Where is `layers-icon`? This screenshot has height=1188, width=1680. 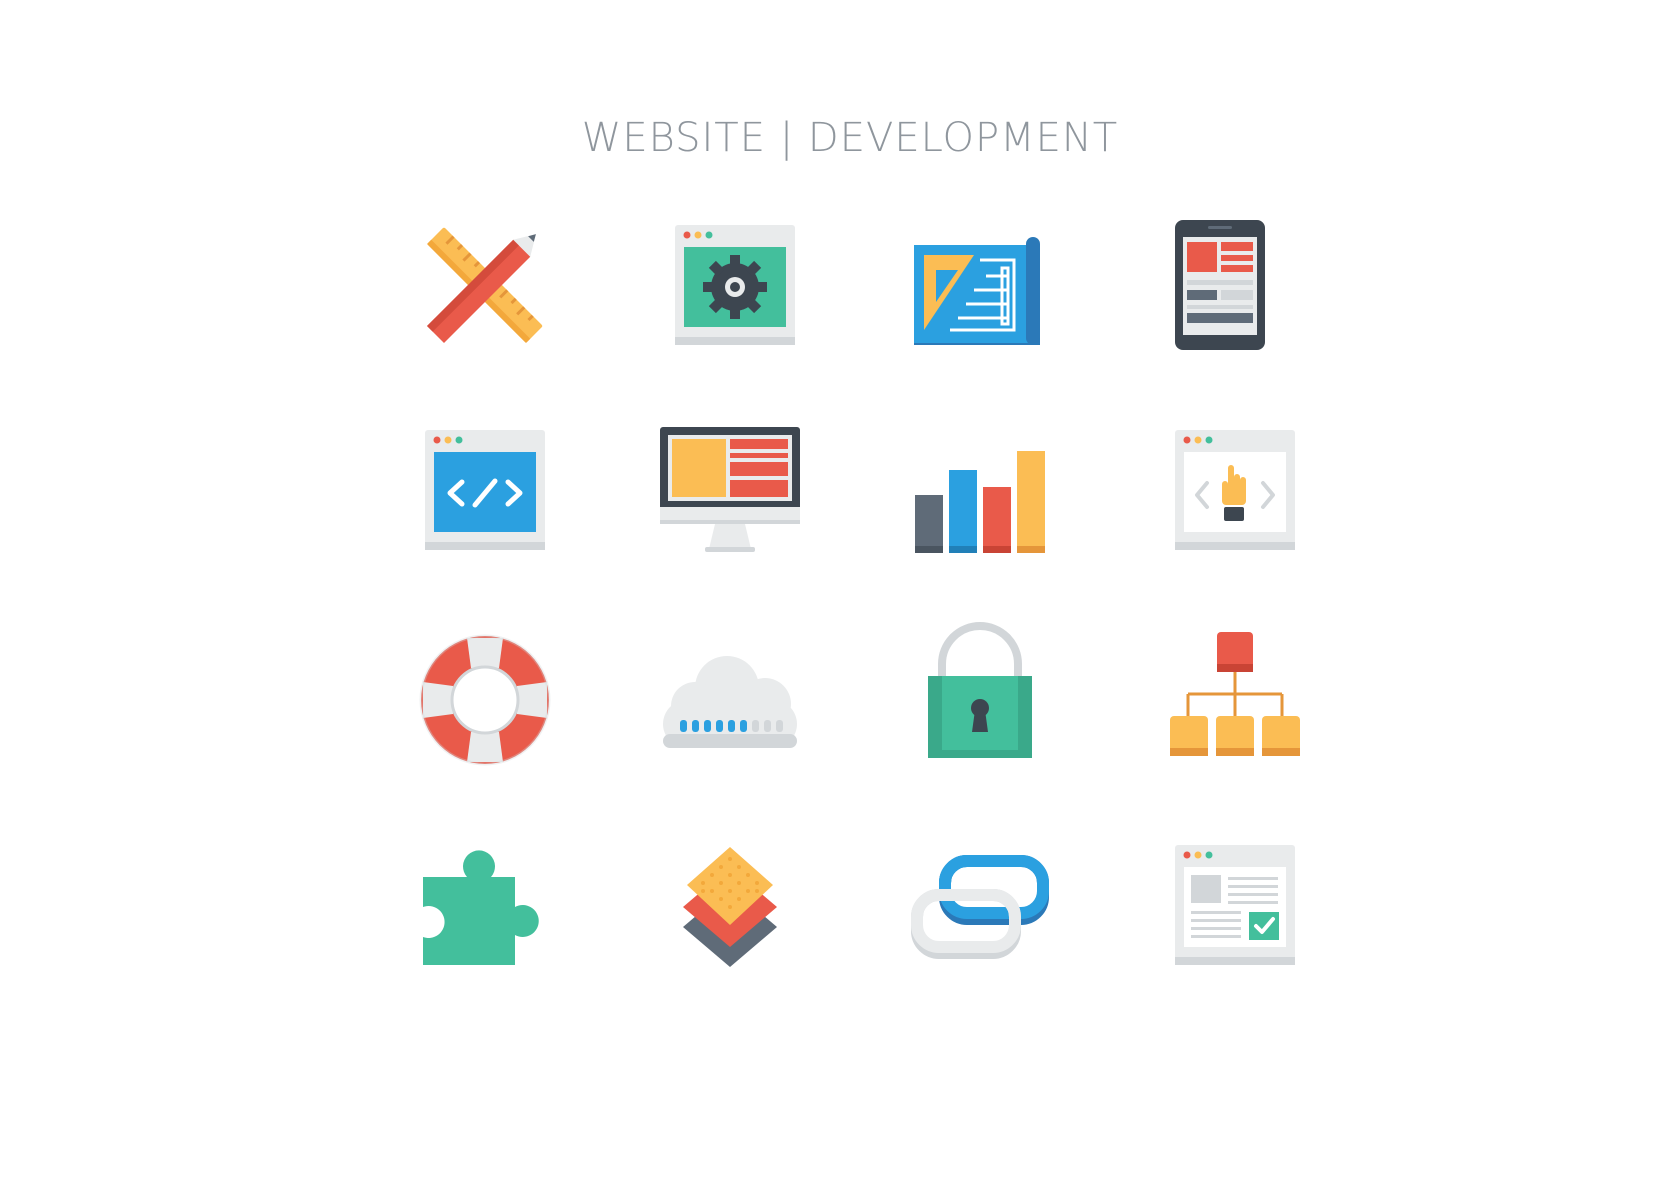 layers-icon is located at coordinates (730, 900).